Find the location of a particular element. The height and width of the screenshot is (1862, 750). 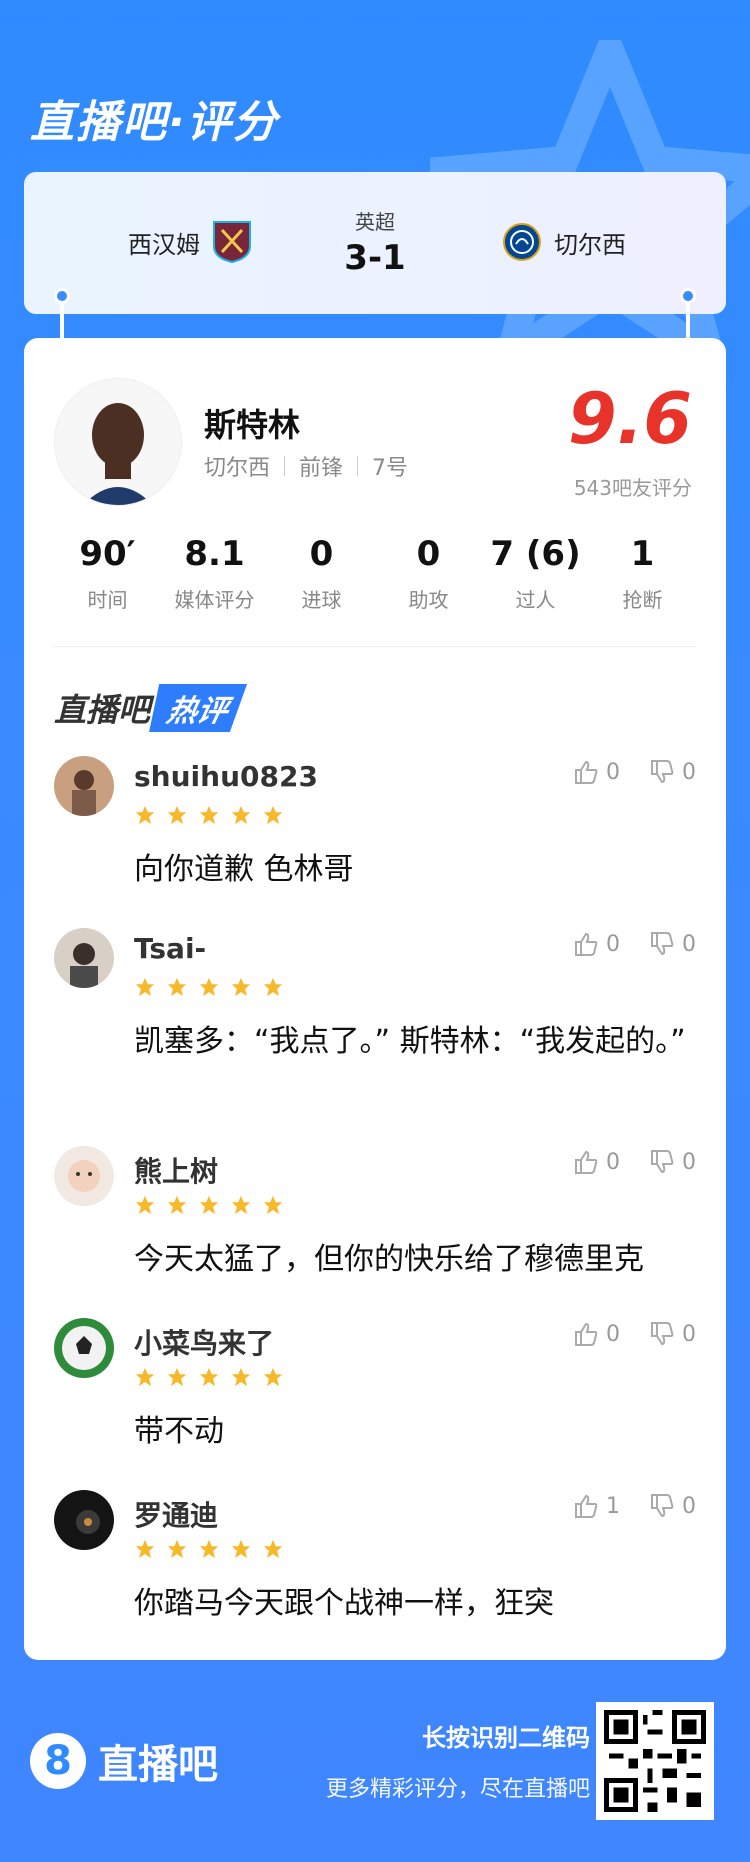

player-stats: 90′ 时间 8.1 媒体评分 0 进球 0 助攻 7 (6) 过人 1 抢断 is located at coordinates (375, 573).